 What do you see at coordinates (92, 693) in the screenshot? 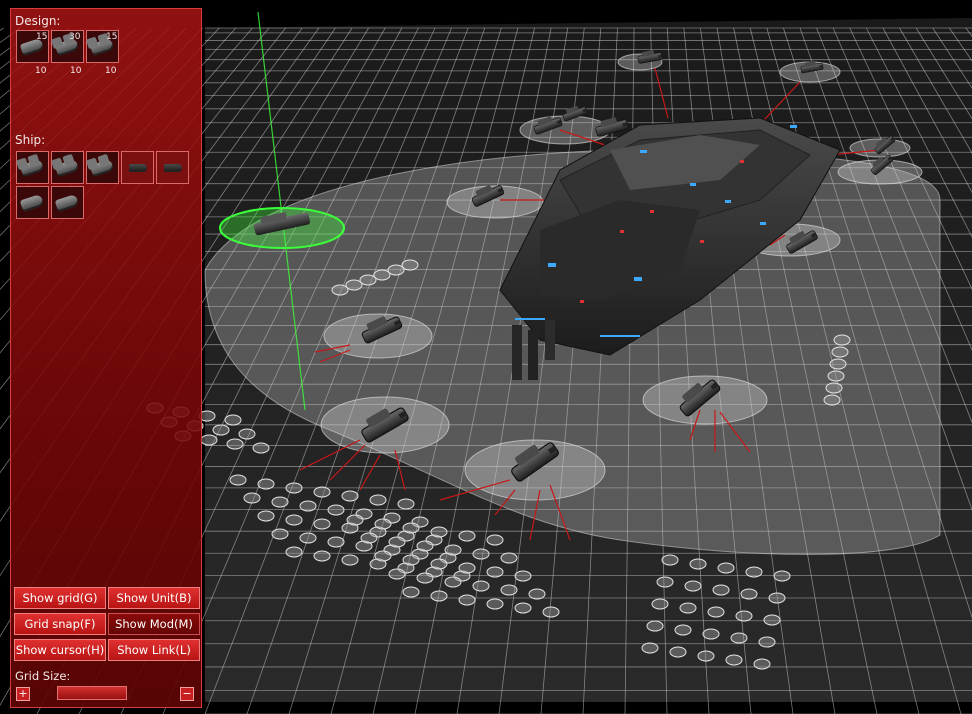
I see `grid-size-slider` at bounding box center [92, 693].